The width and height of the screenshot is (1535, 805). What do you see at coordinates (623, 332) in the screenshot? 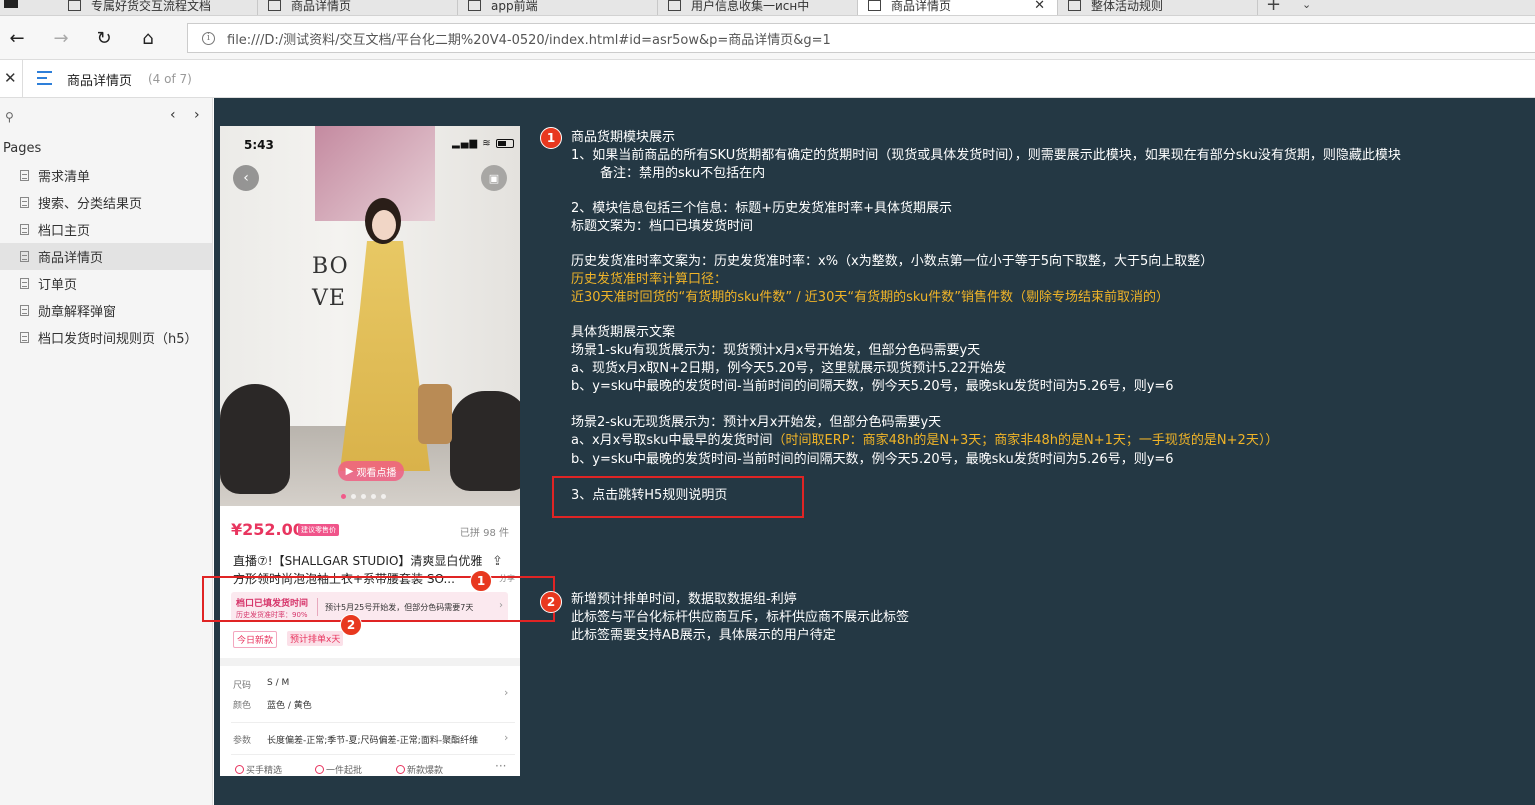
I see `note-1-line: 具体货期展示文案` at bounding box center [623, 332].